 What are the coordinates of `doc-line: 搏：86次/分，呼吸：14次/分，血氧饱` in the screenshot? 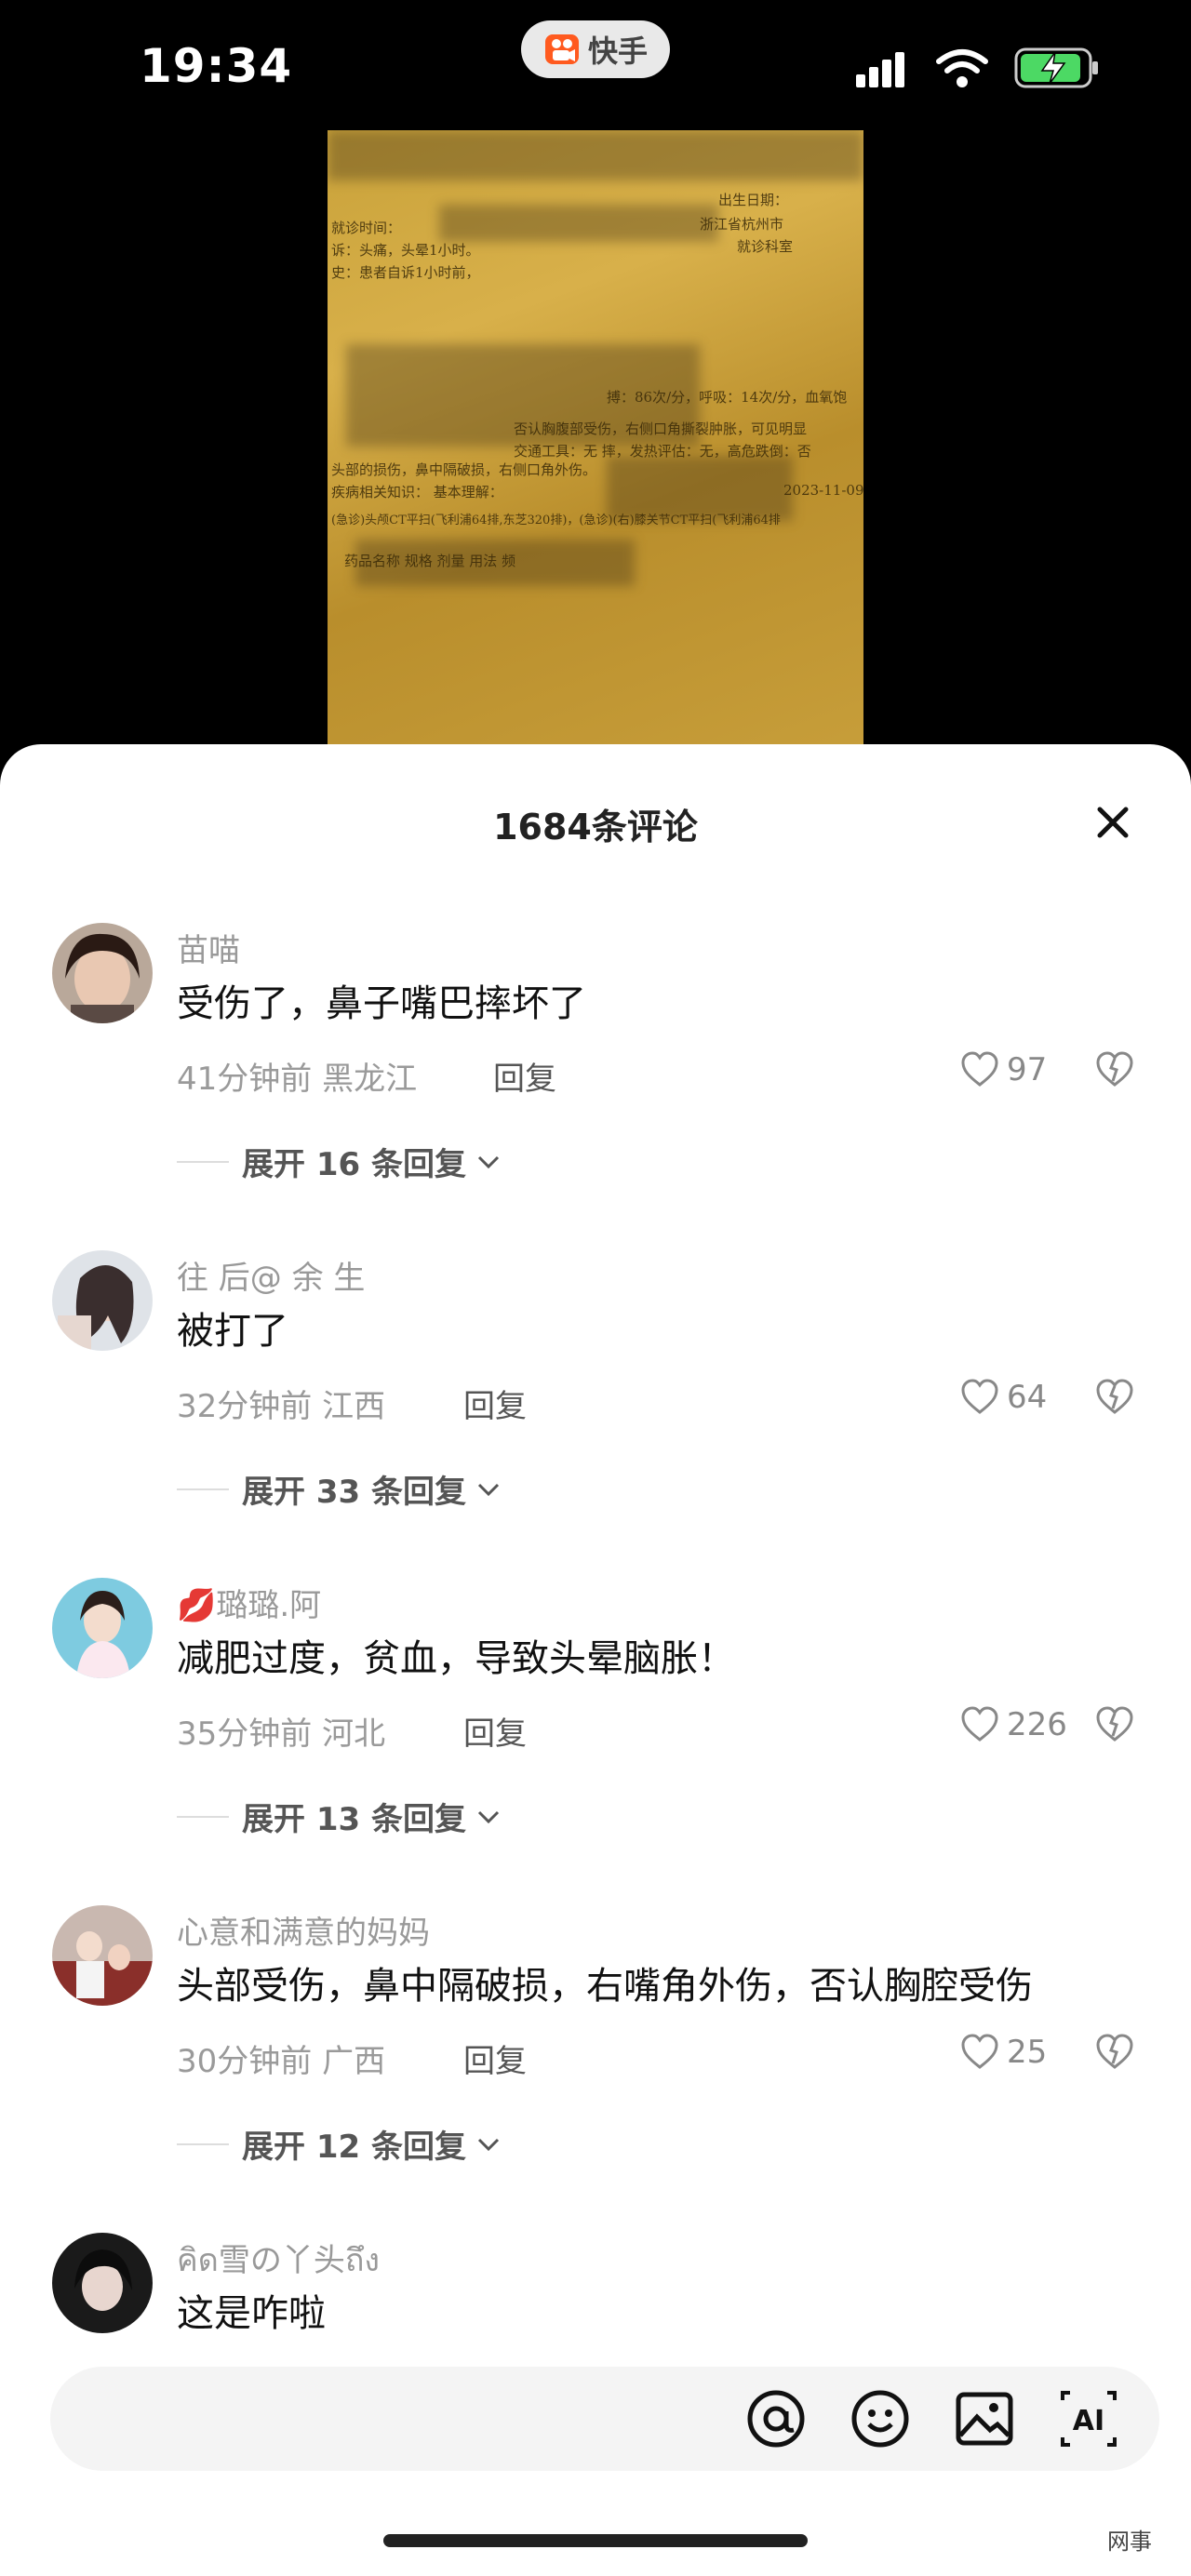 It's located at (727, 397).